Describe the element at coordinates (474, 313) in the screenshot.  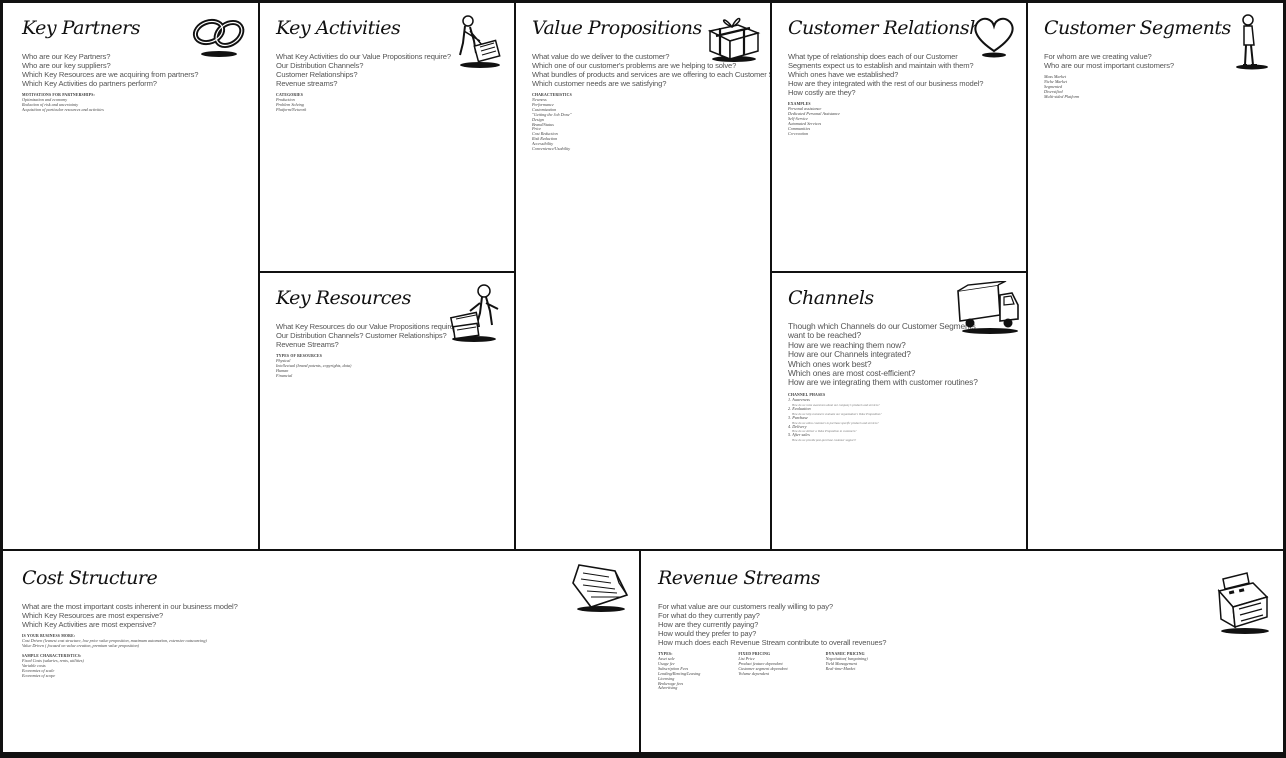
I see `worker-with-crates-icon` at that location.